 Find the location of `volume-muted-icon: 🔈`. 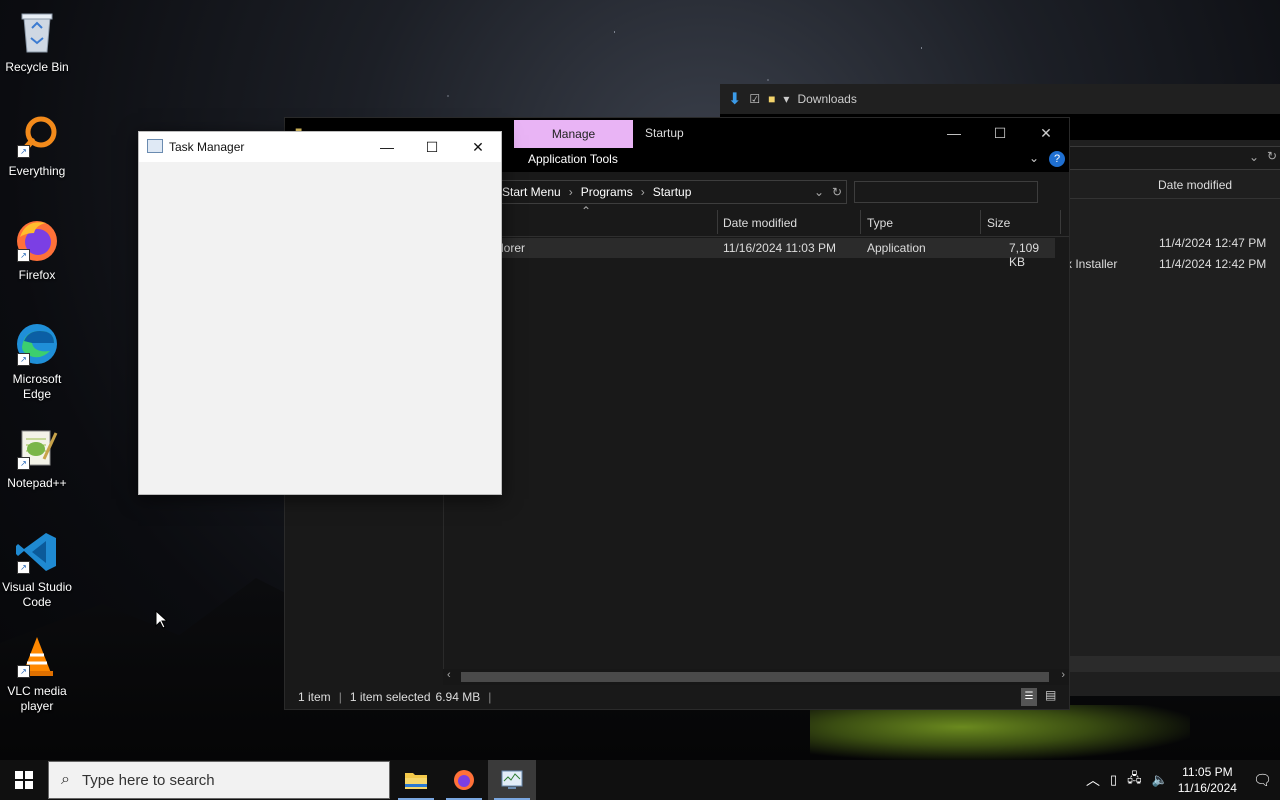

volume-muted-icon: 🔈 is located at coordinates (1160, 780).